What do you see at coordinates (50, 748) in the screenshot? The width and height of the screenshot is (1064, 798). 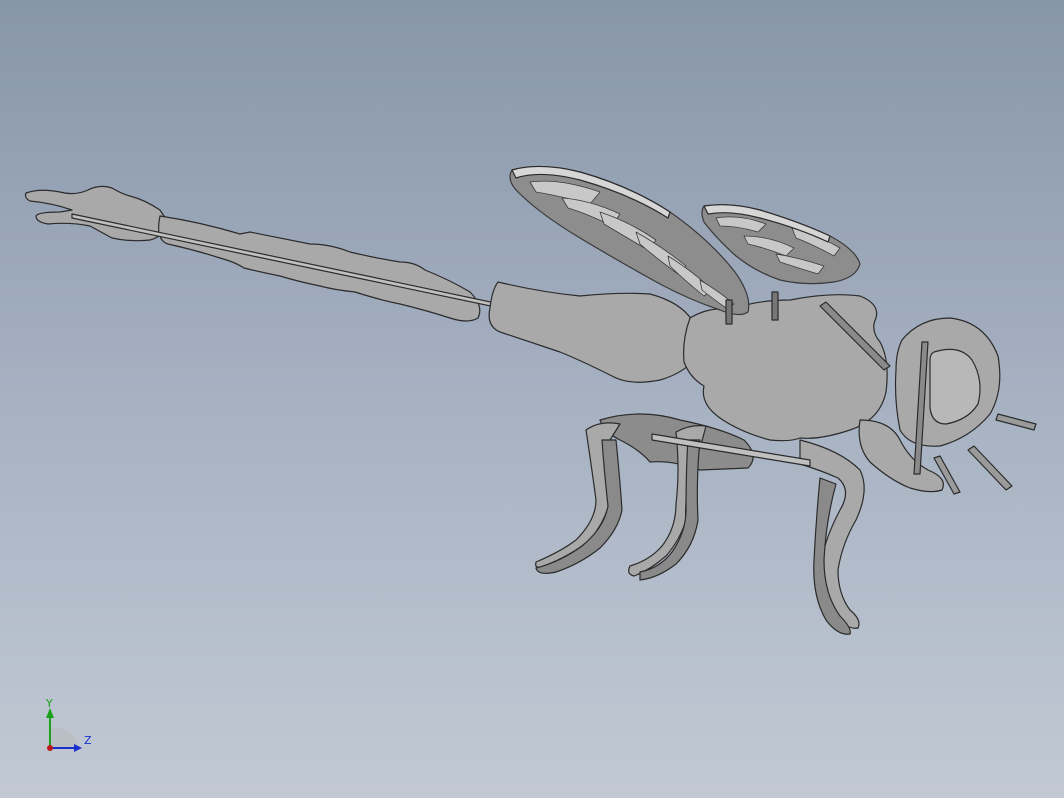 I see `x-axis-dot` at bounding box center [50, 748].